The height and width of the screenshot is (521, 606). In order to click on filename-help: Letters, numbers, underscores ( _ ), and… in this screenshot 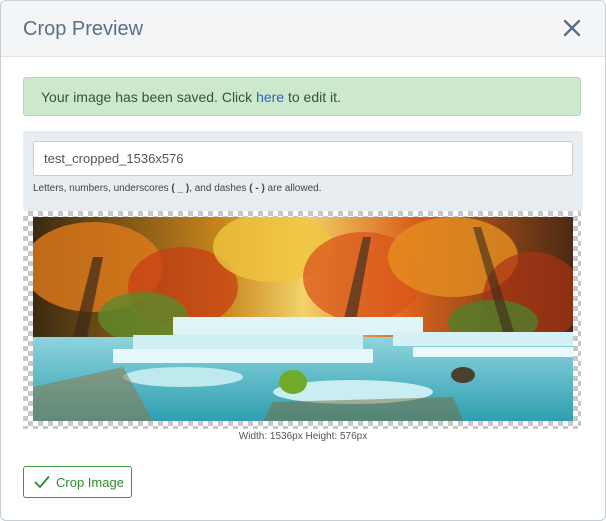, I will do `click(177, 188)`.